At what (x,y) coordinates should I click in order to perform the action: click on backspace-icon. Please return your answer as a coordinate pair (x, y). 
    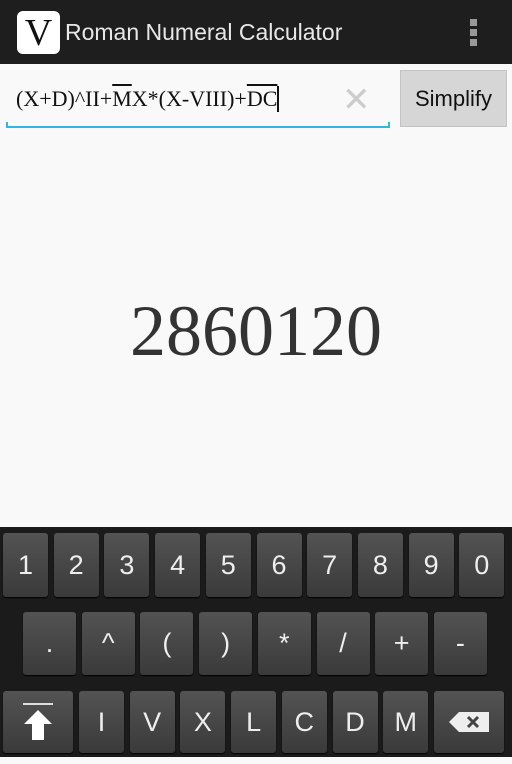
    Looking at the image, I should click on (469, 722).